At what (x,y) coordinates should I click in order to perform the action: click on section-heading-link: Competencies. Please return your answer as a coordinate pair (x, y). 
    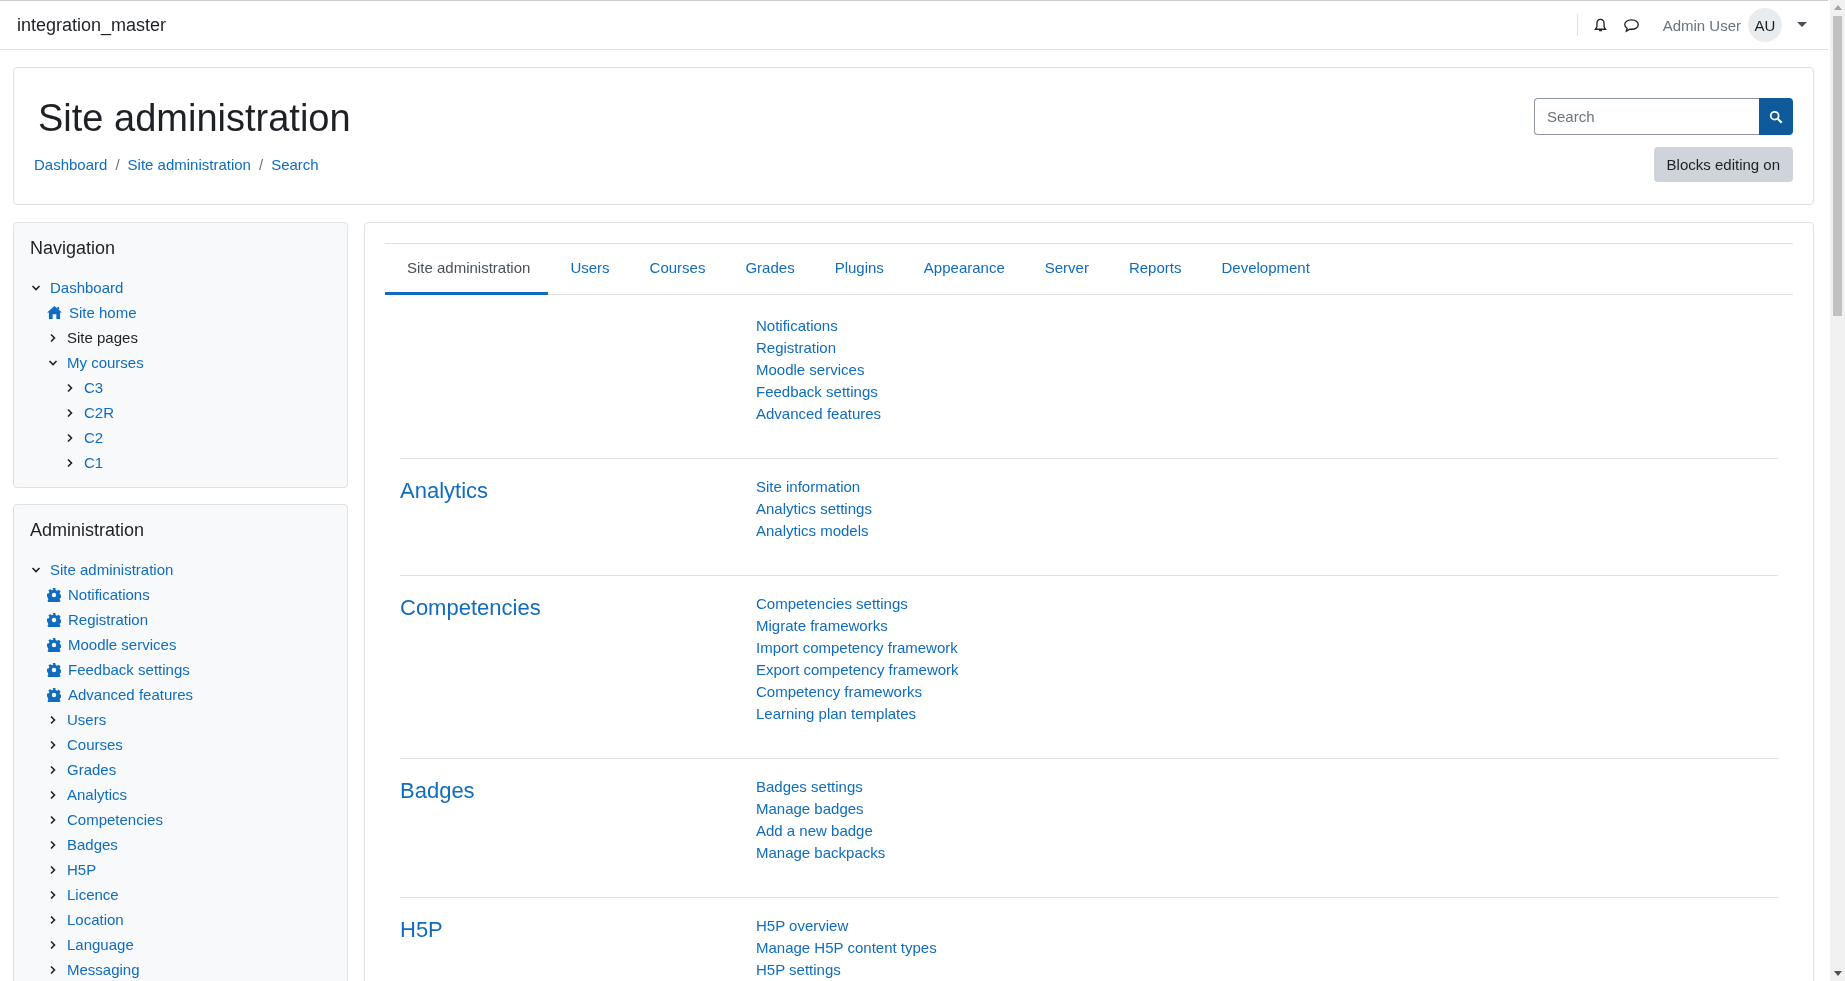
    Looking at the image, I should click on (578, 608).